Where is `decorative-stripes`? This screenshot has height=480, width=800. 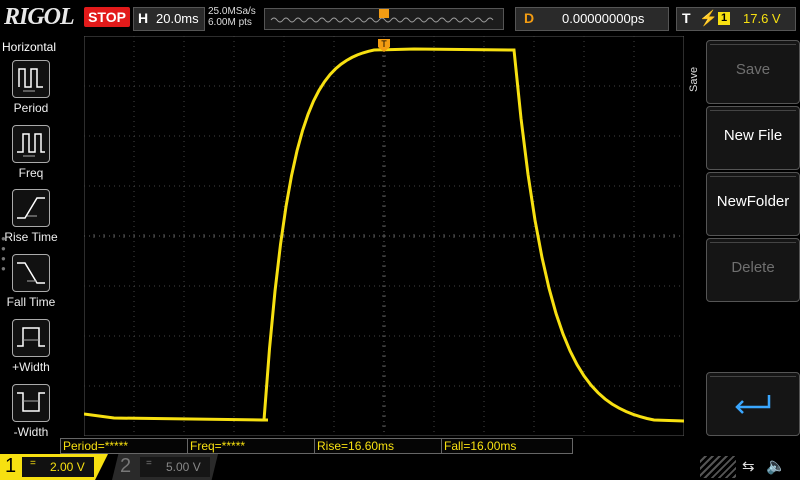 decorative-stripes is located at coordinates (718, 467).